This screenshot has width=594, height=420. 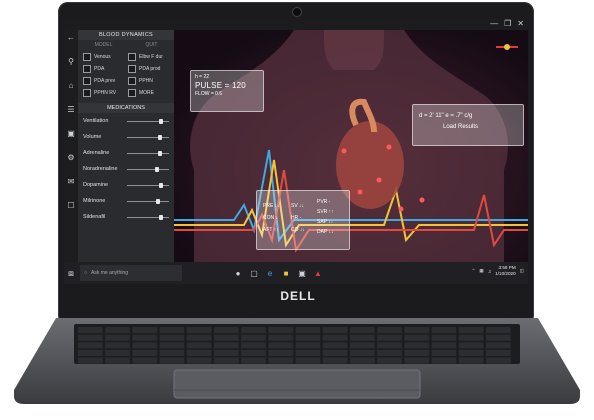 What do you see at coordinates (227, 91) in the screenshot?
I see `pulse-overlay: h = 22 PULSE = 120 FLOW = 0.6` at bounding box center [227, 91].